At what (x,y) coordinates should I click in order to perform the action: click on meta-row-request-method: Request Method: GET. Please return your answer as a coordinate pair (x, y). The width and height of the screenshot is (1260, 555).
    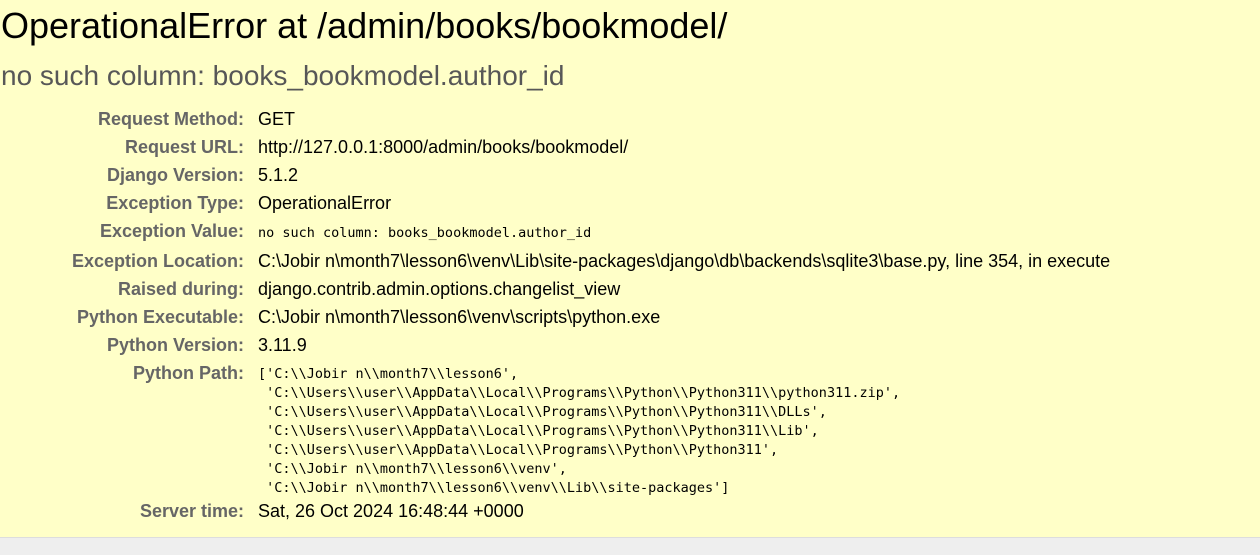
    Looking at the image, I should click on (555, 119).